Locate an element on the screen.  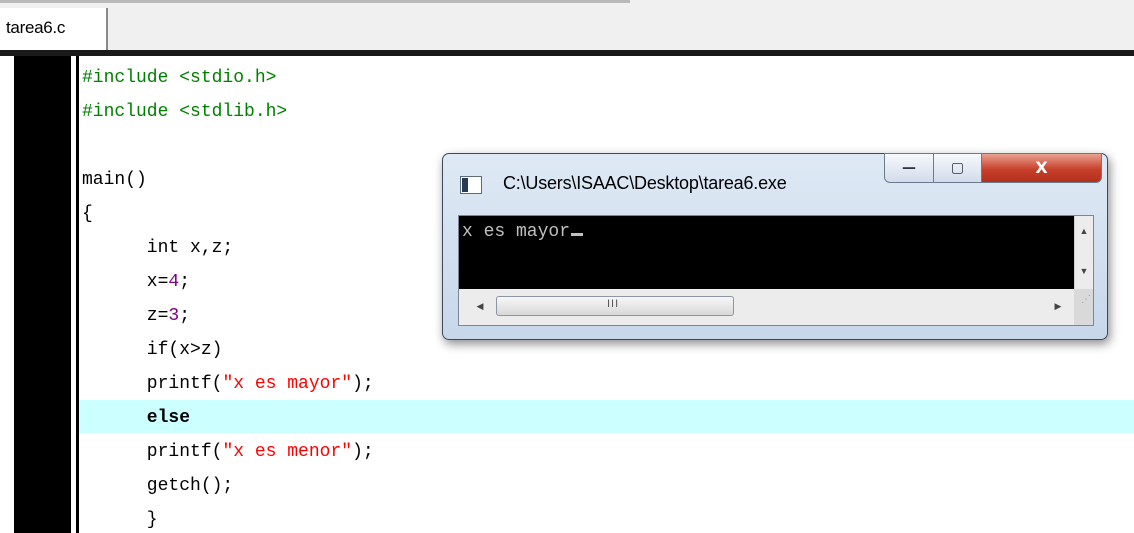
console-title: C:\Users\ISAAC\Desktop\tarea6.exe is located at coordinates (645, 183).